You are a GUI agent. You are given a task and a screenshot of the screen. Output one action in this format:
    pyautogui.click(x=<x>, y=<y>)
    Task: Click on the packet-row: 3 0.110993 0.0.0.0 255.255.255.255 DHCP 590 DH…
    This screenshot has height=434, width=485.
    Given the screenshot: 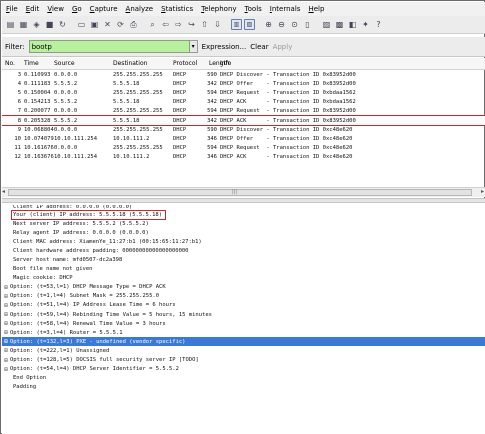 What is the action you would take?
    pyautogui.click(x=243, y=74)
    